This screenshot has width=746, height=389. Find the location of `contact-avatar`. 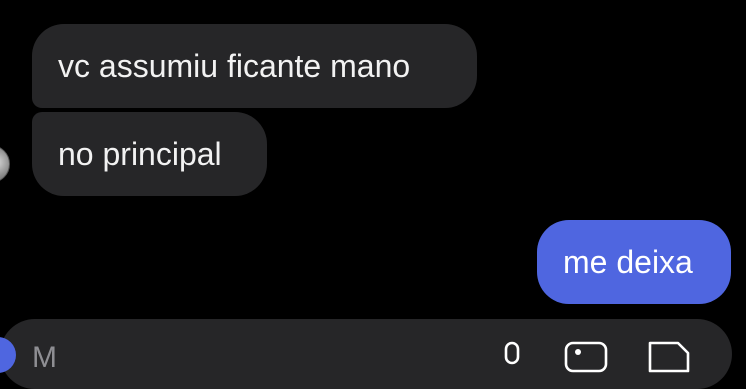

contact-avatar is located at coordinates (5, 164).